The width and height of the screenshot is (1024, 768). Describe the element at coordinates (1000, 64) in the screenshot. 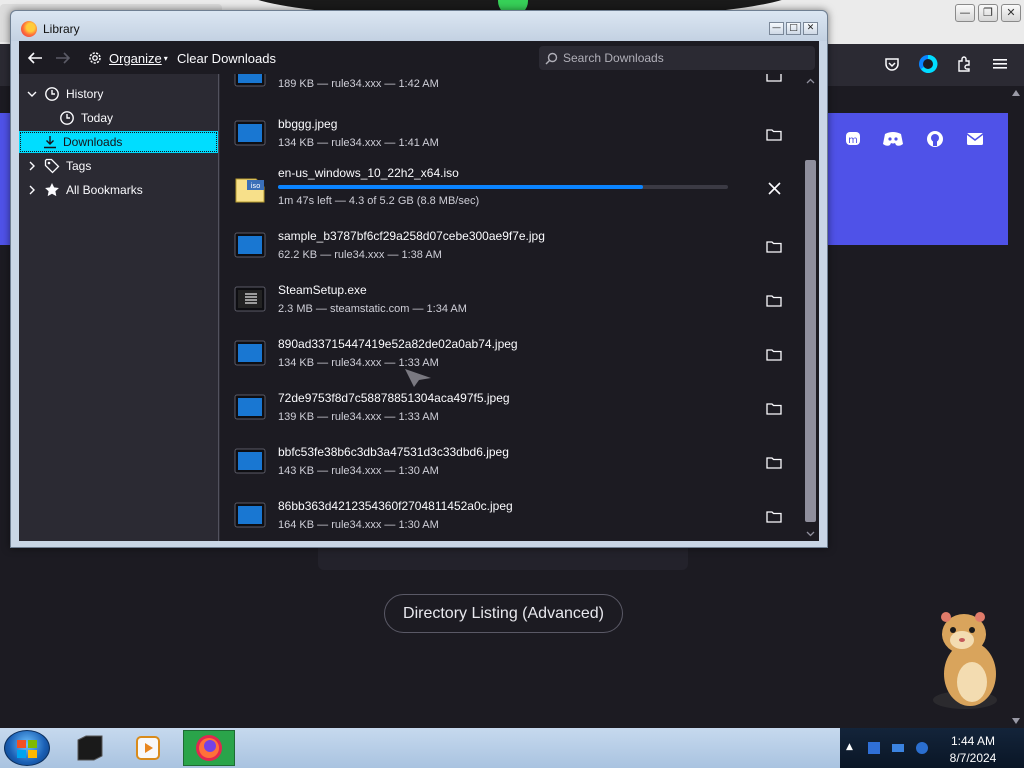

I see `menu-icon` at that location.